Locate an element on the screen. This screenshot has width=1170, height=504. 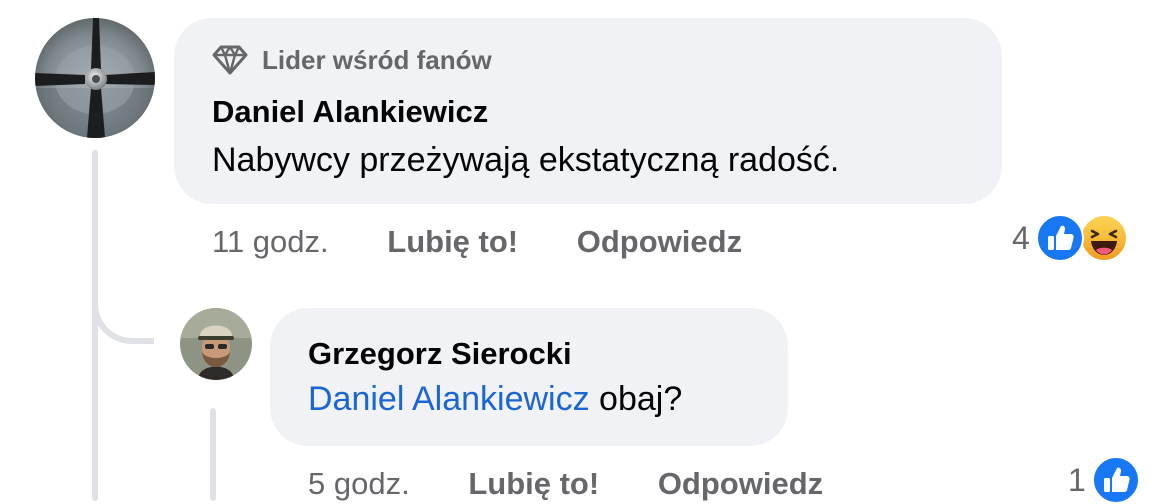
reply-like-button: Lubię to! is located at coordinates (533, 483).